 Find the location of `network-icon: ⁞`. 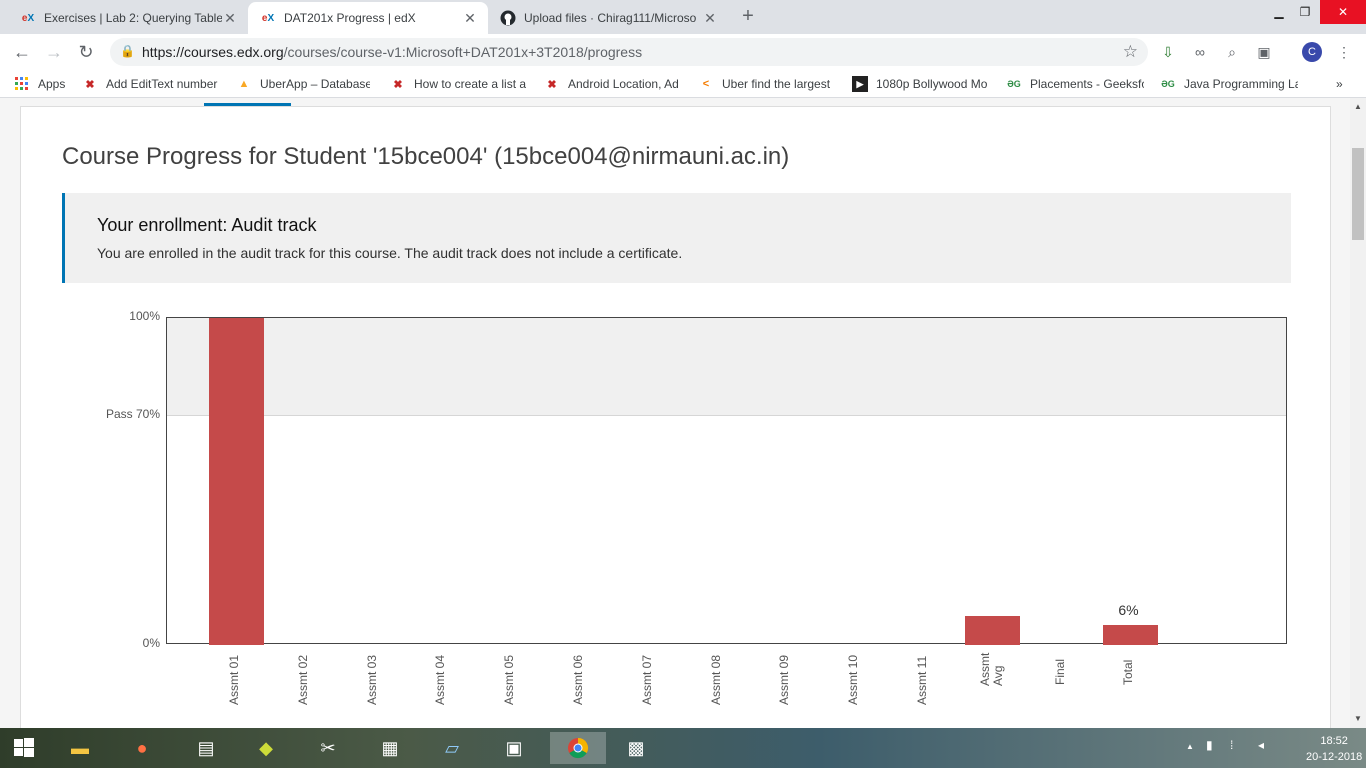

network-icon: ⁞ is located at coordinates (1231, 745).